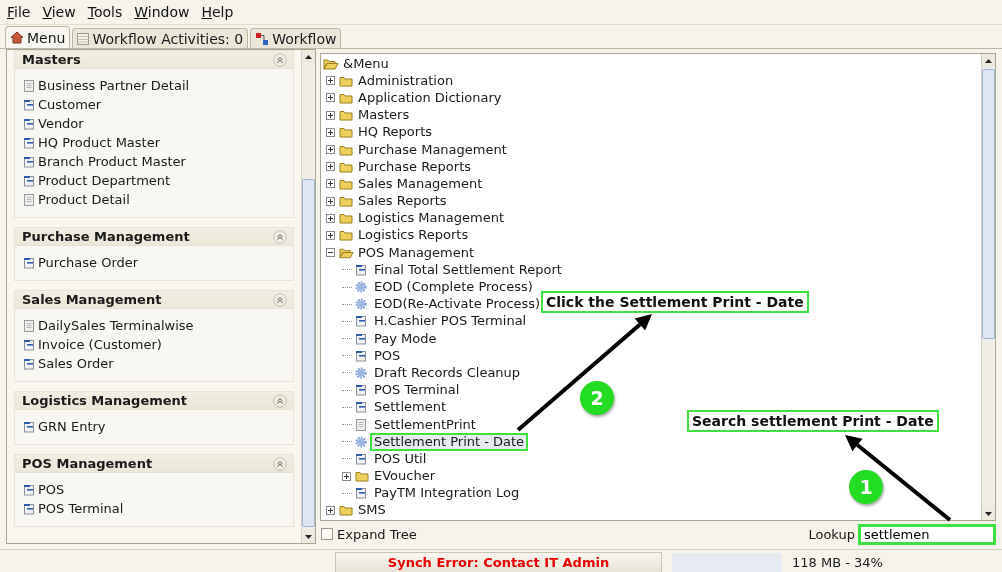  Describe the element at coordinates (105, 12) in the screenshot. I see `menu-item: Tools` at that location.